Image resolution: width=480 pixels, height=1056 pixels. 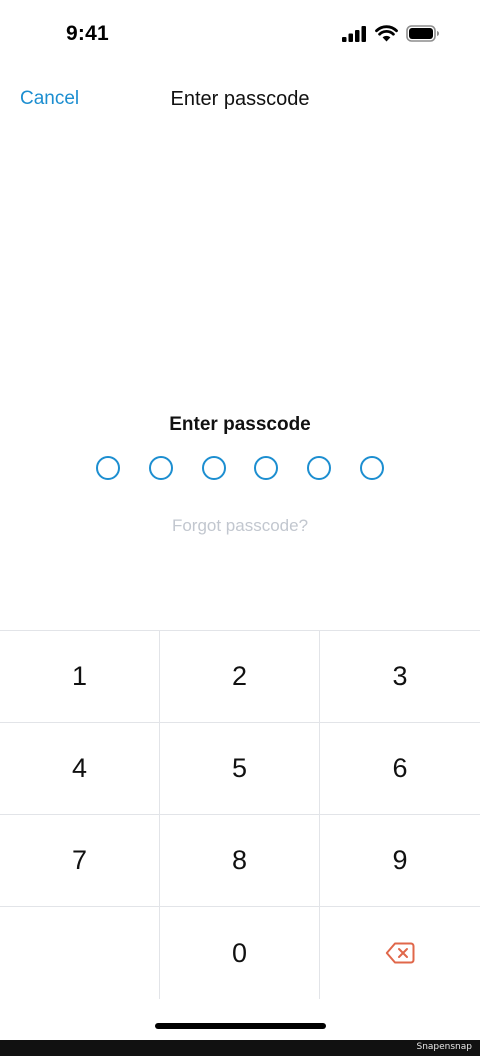 I want to click on key-0: 0, so click(x=240, y=953).